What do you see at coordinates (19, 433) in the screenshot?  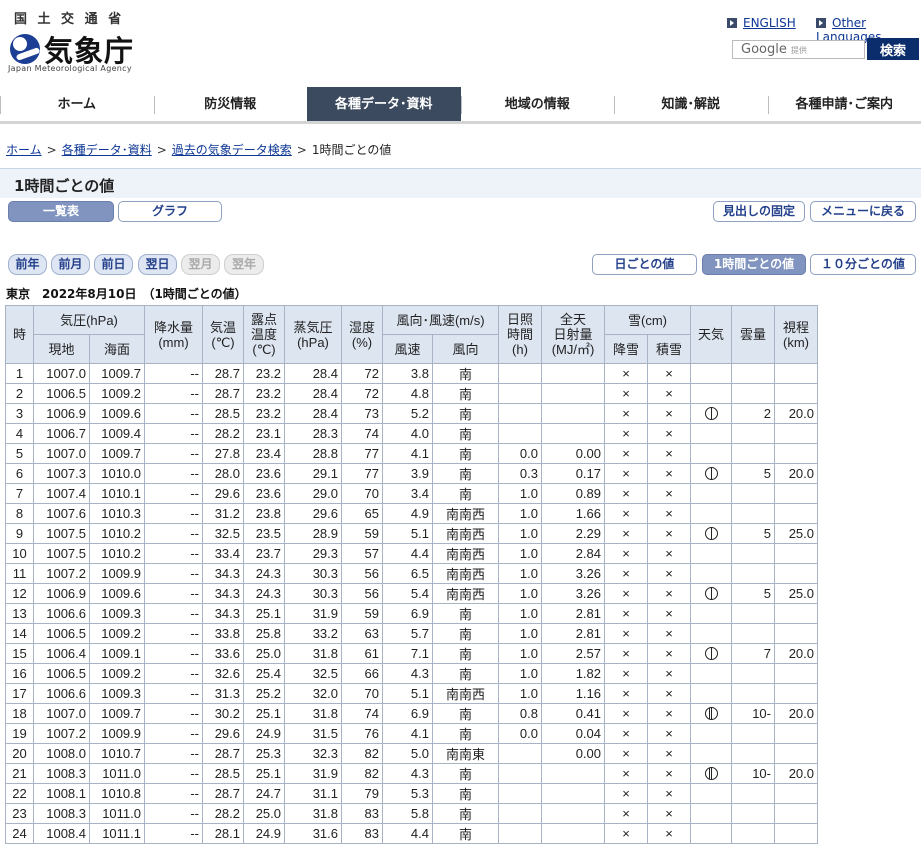 I see `cell-h: 4` at bounding box center [19, 433].